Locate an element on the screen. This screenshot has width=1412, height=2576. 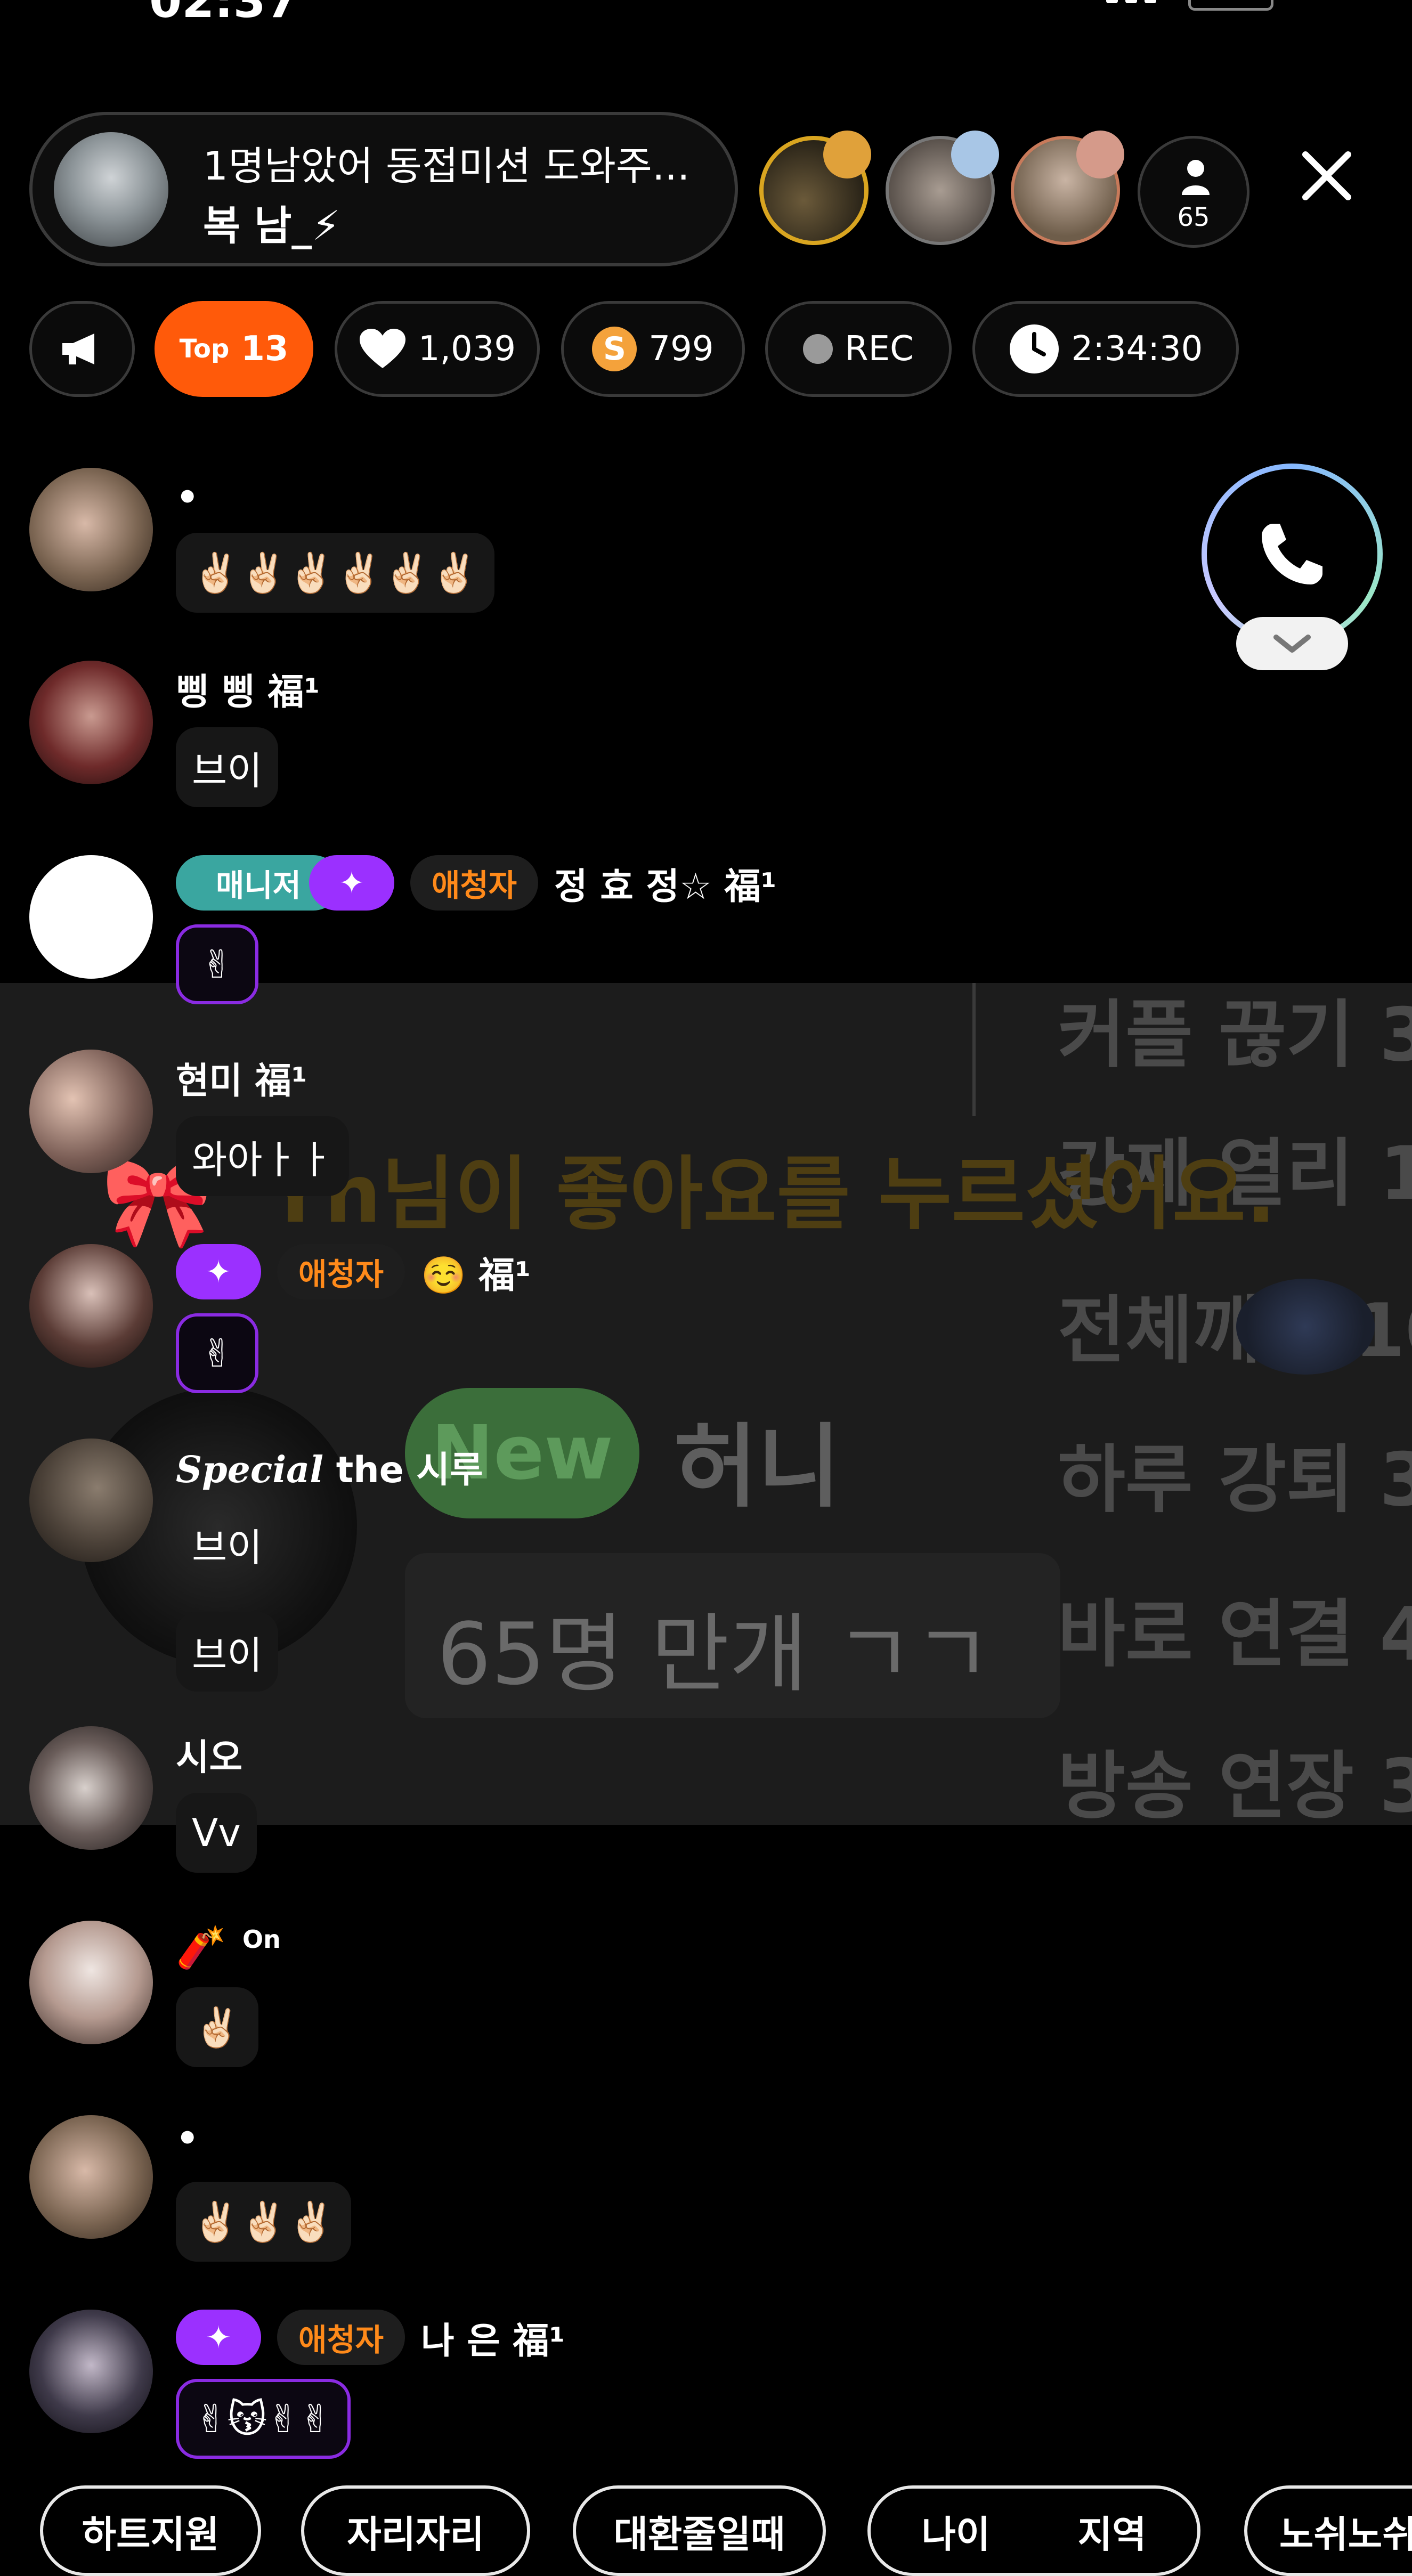
chevron-down-icon is located at coordinates (1292, 644).